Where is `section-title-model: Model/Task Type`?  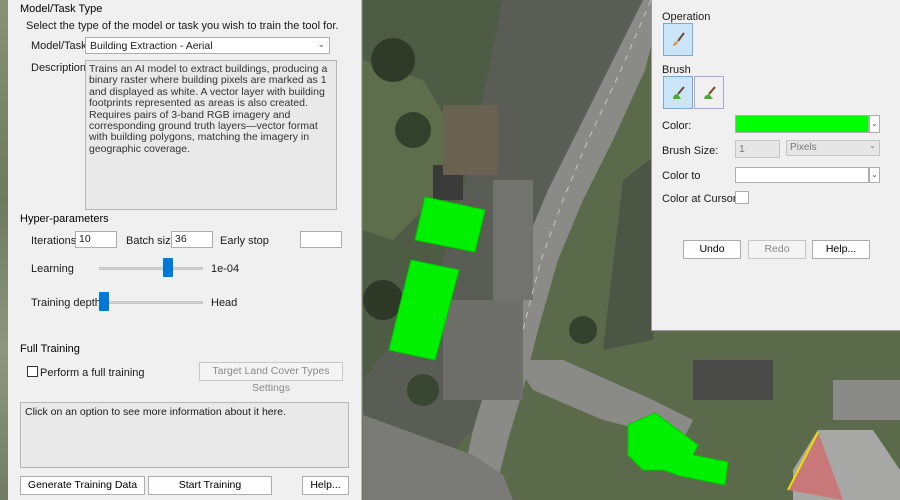 section-title-model: Model/Task Type is located at coordinates (61, 9).